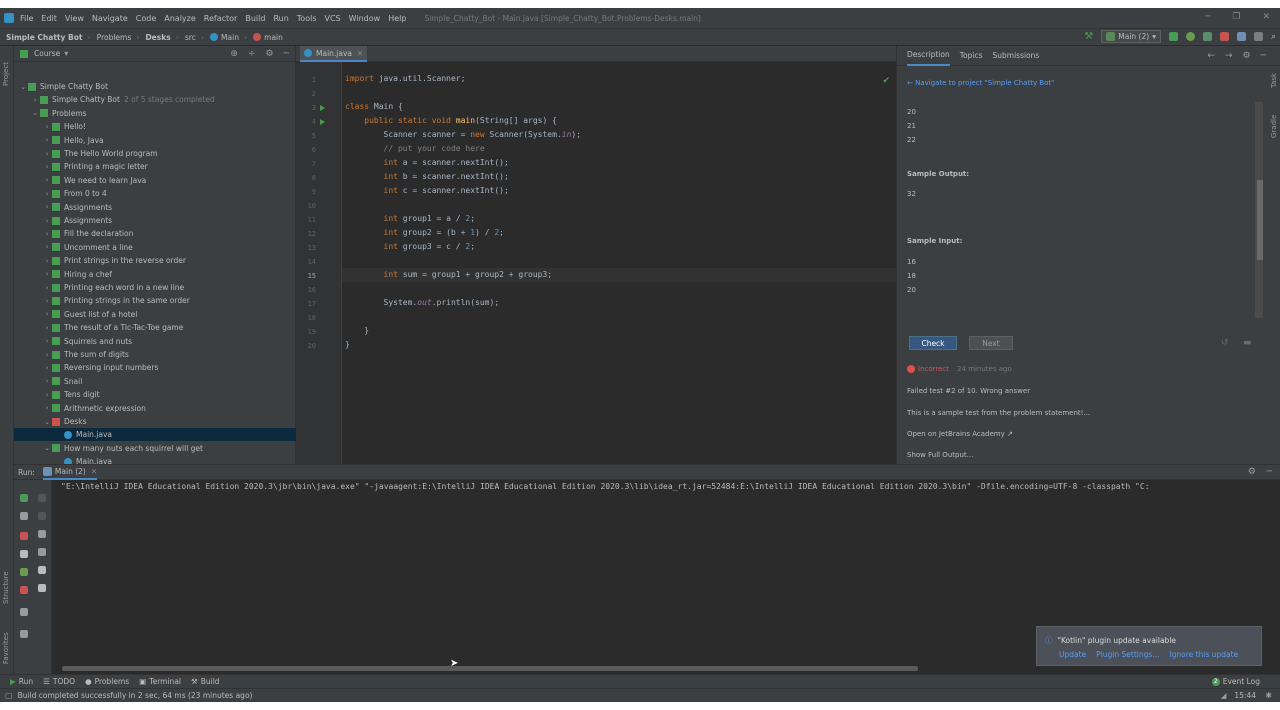 The width and height of the screenshot is (1280, 710). I want to click on tool-tab-terminal: ▣ Terminal, so click(160, 681).